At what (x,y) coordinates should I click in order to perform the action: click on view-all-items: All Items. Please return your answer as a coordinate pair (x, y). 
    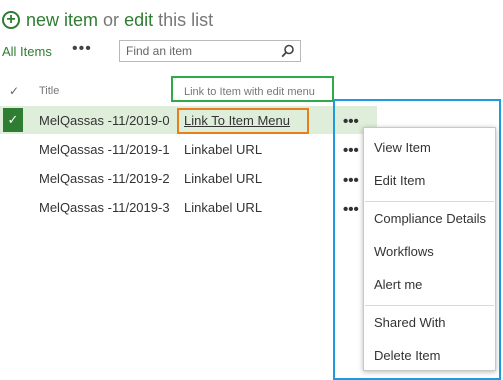
    Looking at the image, I should click on (27, 51).